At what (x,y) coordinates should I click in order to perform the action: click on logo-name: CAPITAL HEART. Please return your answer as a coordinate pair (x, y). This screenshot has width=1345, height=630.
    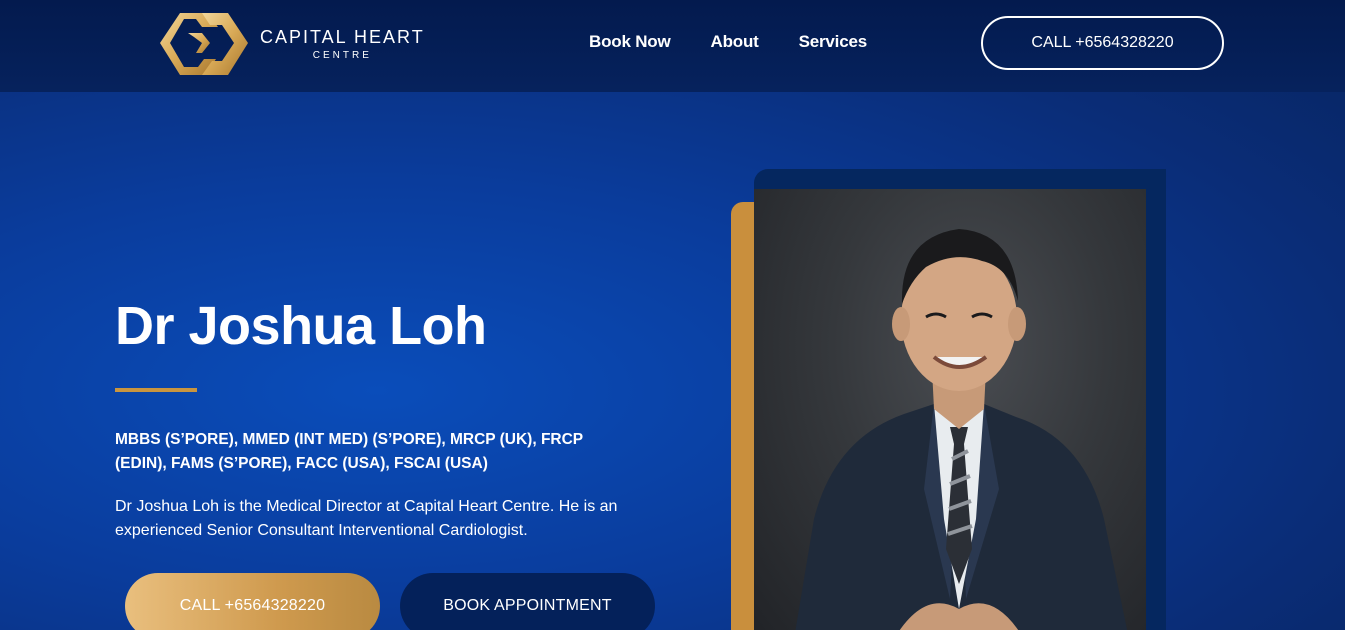
    Looking at the image, I should click on (342, 37).